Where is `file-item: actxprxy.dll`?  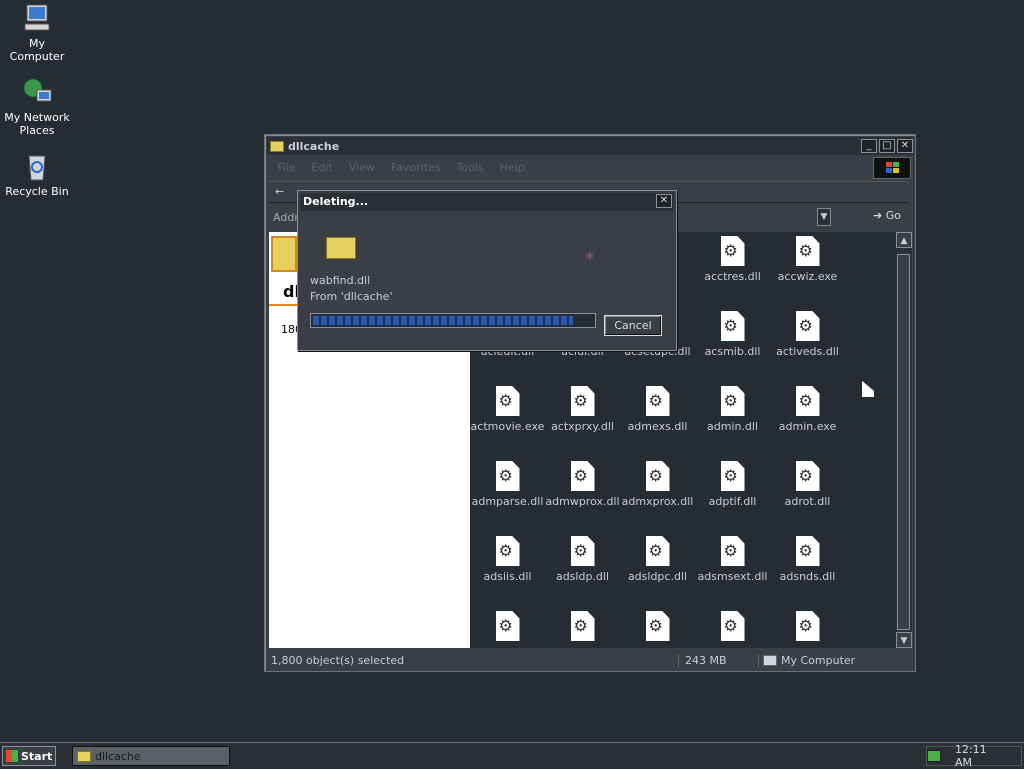 file-item: actxprxy.dll is located at coordinates (582, 409).